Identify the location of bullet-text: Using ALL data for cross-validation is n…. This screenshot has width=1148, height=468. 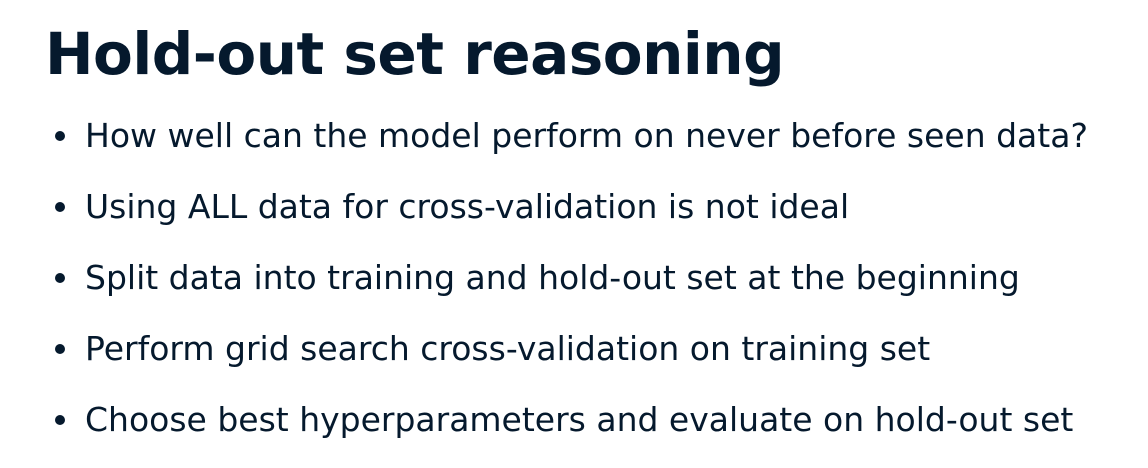
(467, 206).